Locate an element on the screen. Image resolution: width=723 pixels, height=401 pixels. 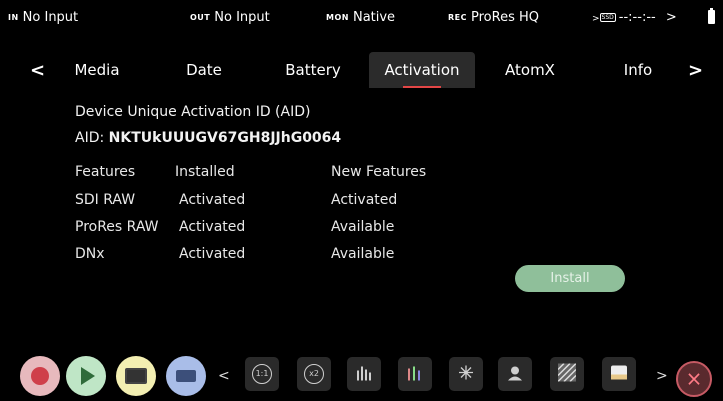
tag-button is located at coordinates (186, 376).